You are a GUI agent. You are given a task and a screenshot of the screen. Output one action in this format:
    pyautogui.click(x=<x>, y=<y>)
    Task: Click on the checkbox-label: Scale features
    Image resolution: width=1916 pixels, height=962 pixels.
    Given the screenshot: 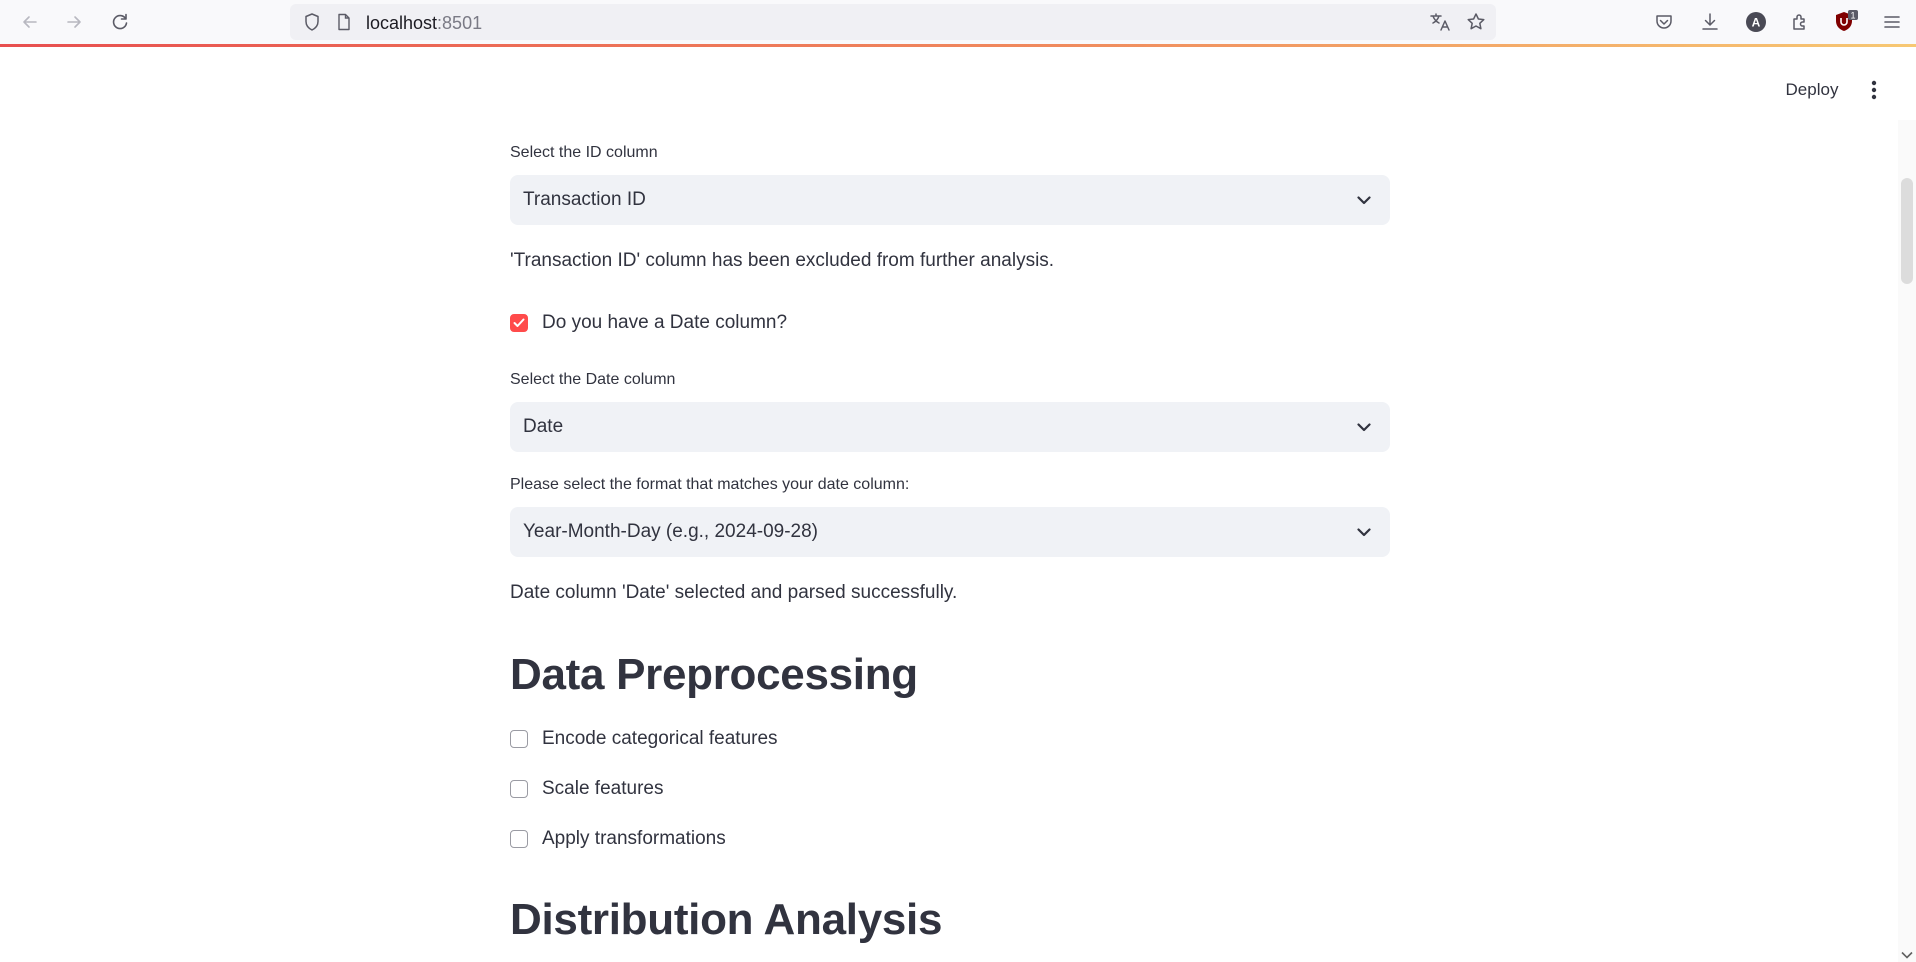 What is the action you would take?
    pyautogui.click(x=603, y=788)
    